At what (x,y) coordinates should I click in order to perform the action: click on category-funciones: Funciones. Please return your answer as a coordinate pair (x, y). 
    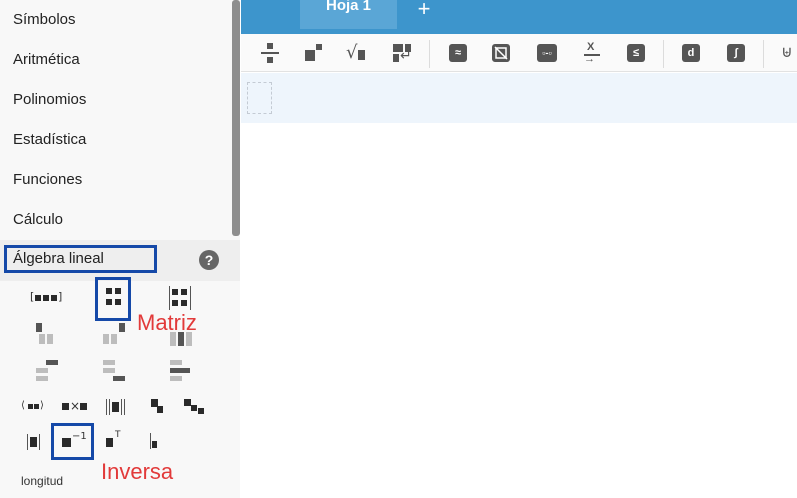
    Looking at the image, I should click on (116, 180).